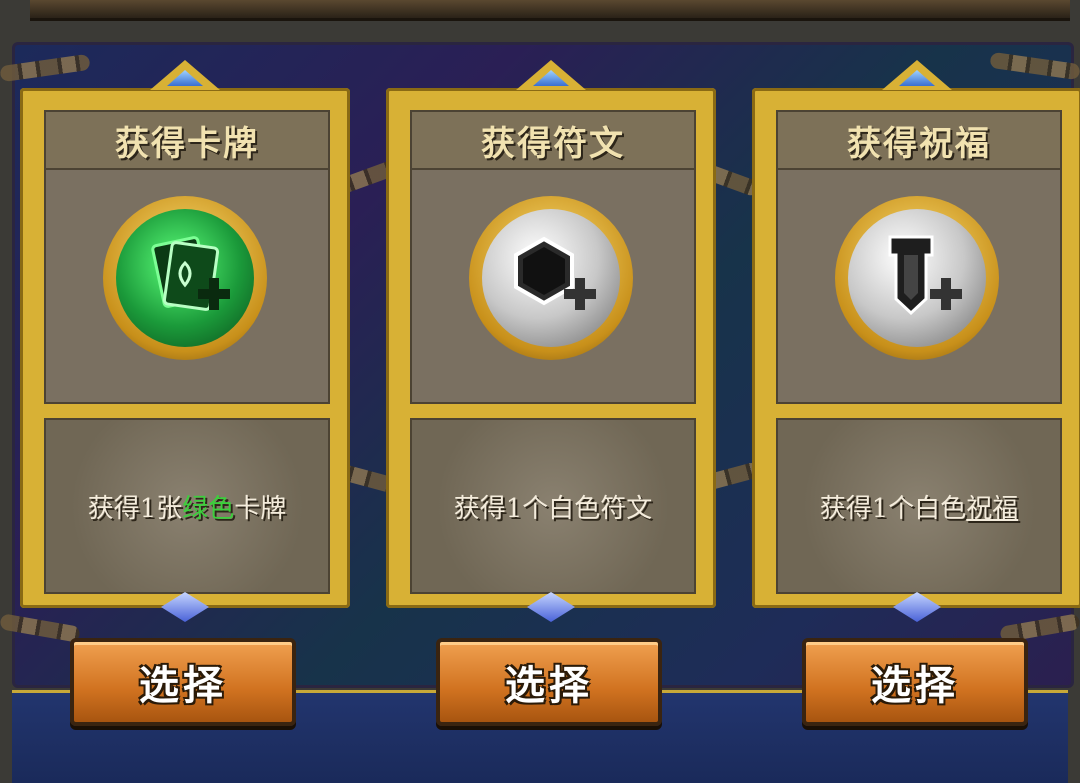 The image size is (1080, 783). I want to click on card-title: 获得符文, so click(553, 143).